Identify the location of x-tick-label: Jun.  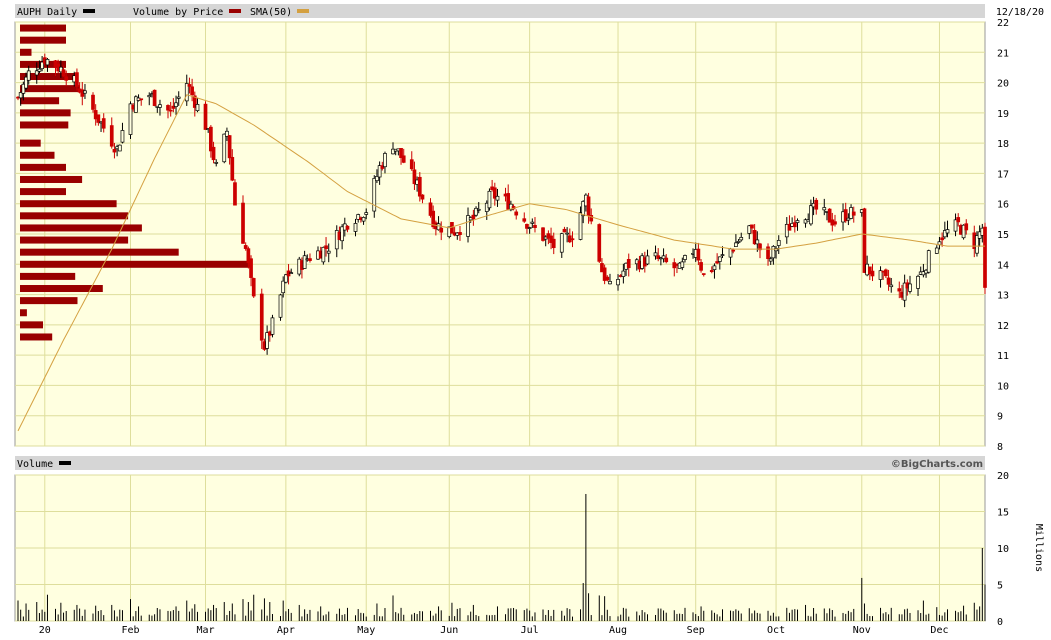
(449, 630).